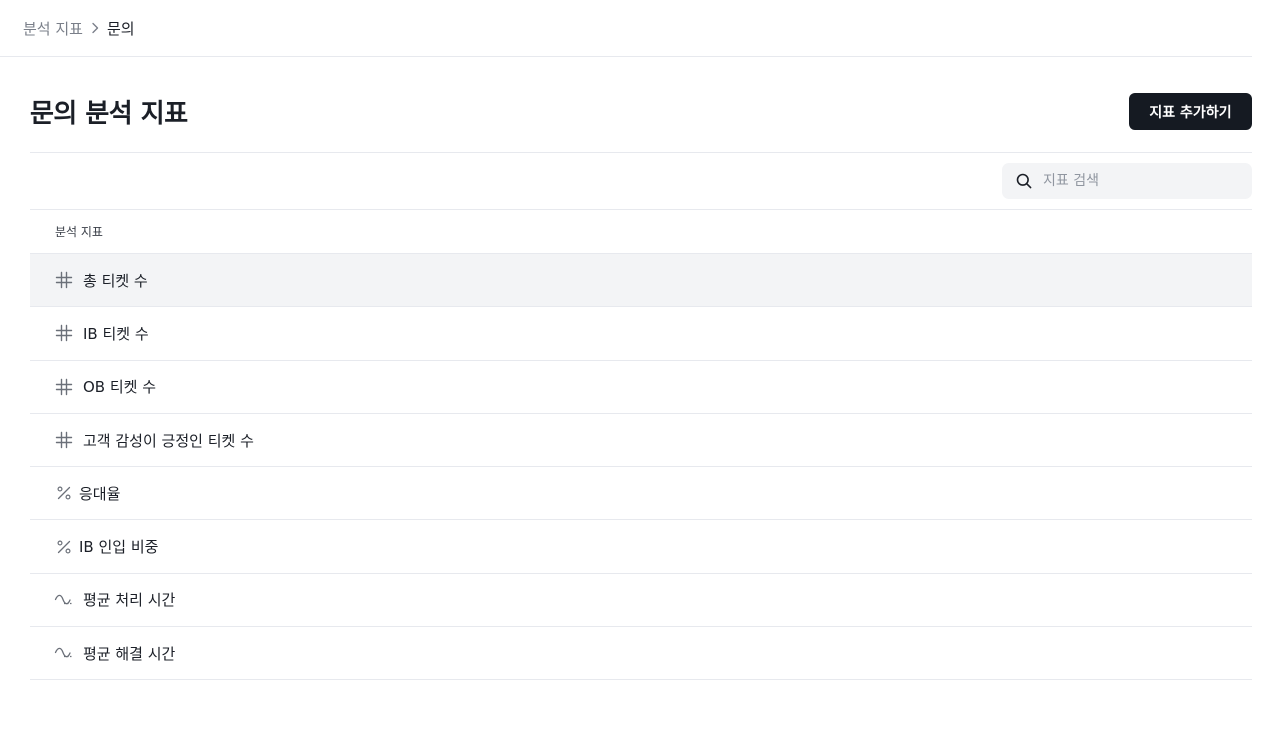 The height and width of the screenshot is (734, 1280). Describe the element at coordinates (1024, 181) in the screenshot. I see `search-icon` at that location.